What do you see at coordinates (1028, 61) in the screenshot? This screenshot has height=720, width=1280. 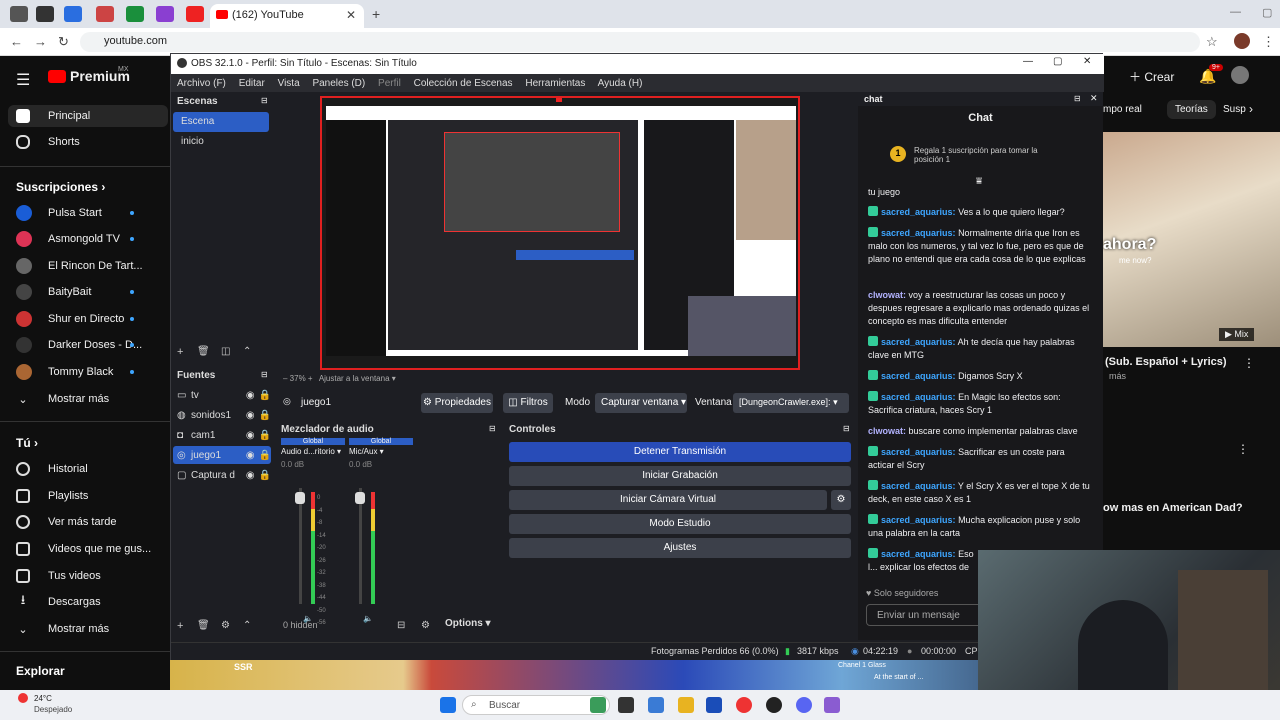 I see `minimize-icon: —` at bounding box center [1028, 61].